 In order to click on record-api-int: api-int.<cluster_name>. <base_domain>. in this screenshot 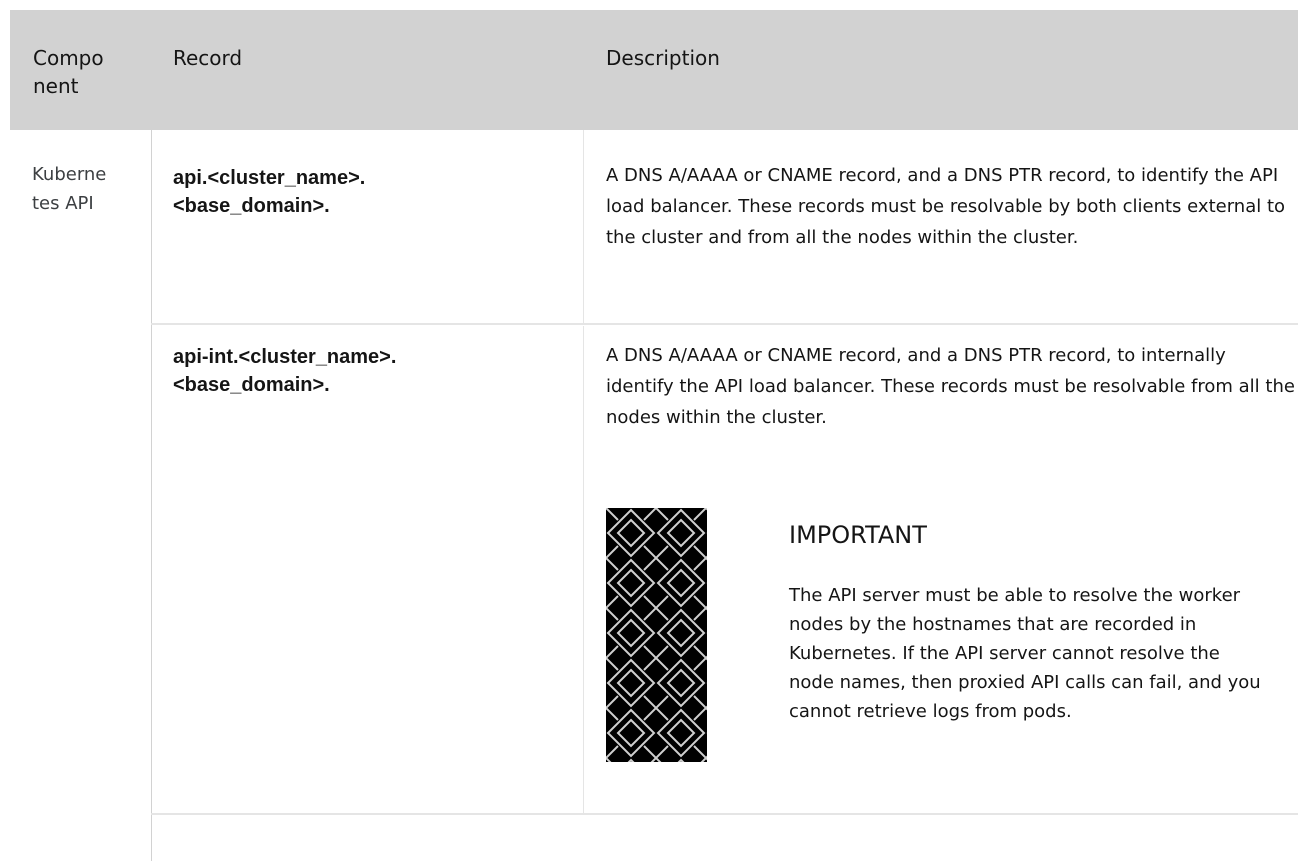, I will do `click(285, 371)`.